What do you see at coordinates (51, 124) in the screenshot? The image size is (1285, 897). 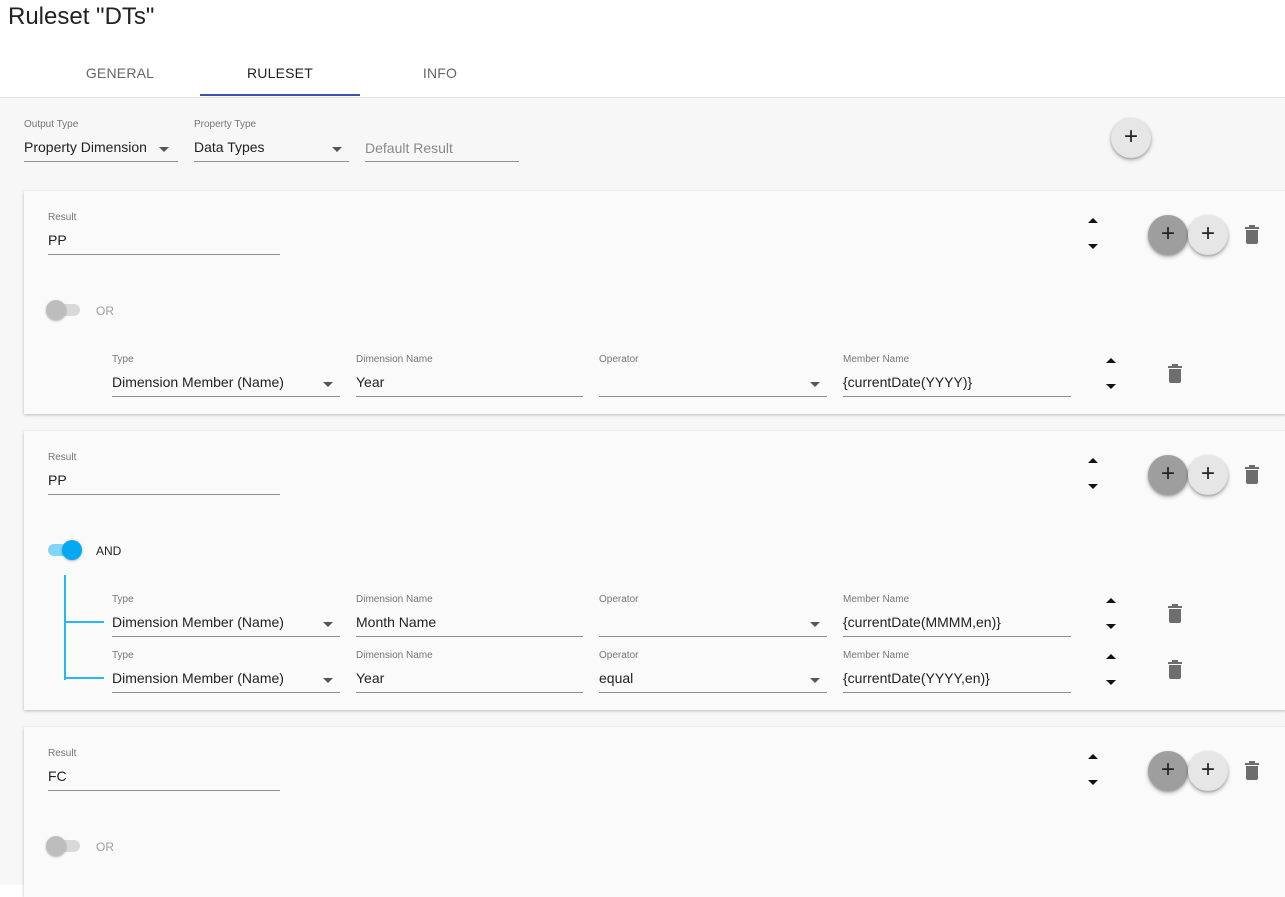 I see `output-type-label: Output Type` at bounding box center [51, 124].